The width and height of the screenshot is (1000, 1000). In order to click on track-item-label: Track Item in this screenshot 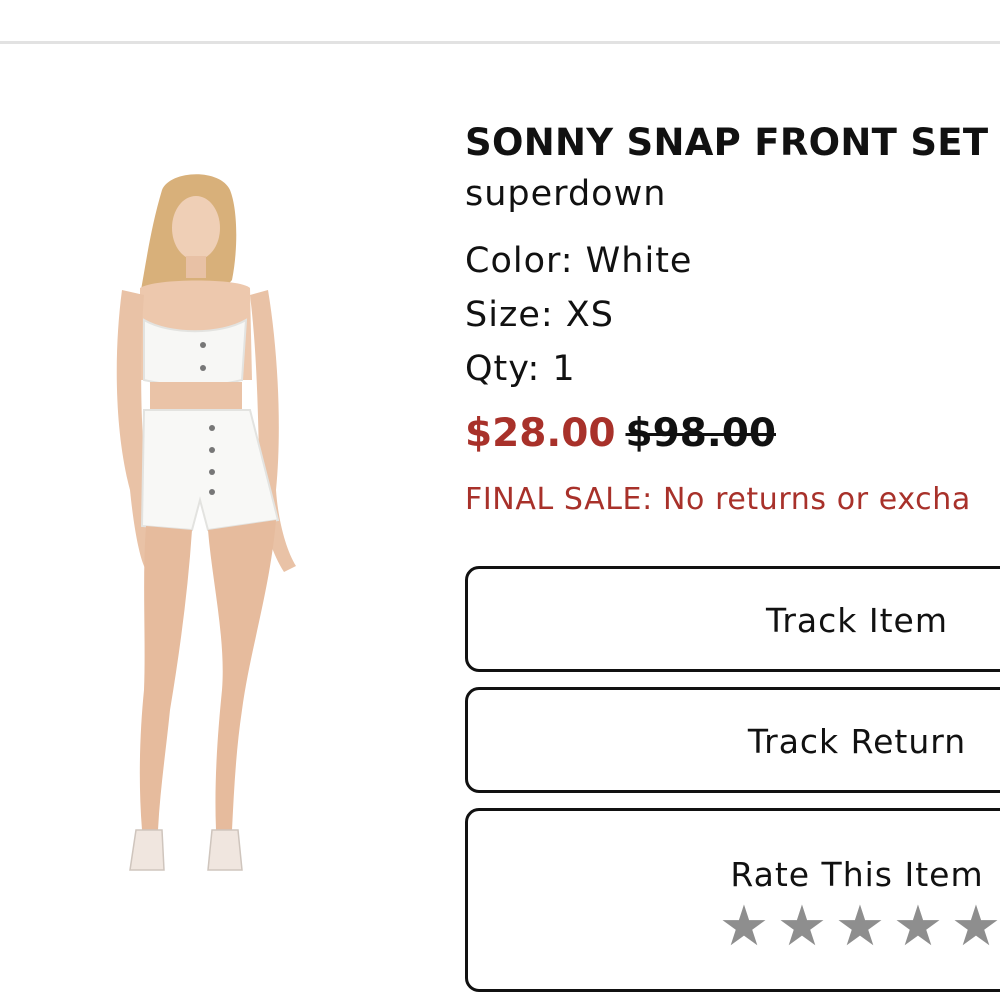, I will do `click(857, 620)`.